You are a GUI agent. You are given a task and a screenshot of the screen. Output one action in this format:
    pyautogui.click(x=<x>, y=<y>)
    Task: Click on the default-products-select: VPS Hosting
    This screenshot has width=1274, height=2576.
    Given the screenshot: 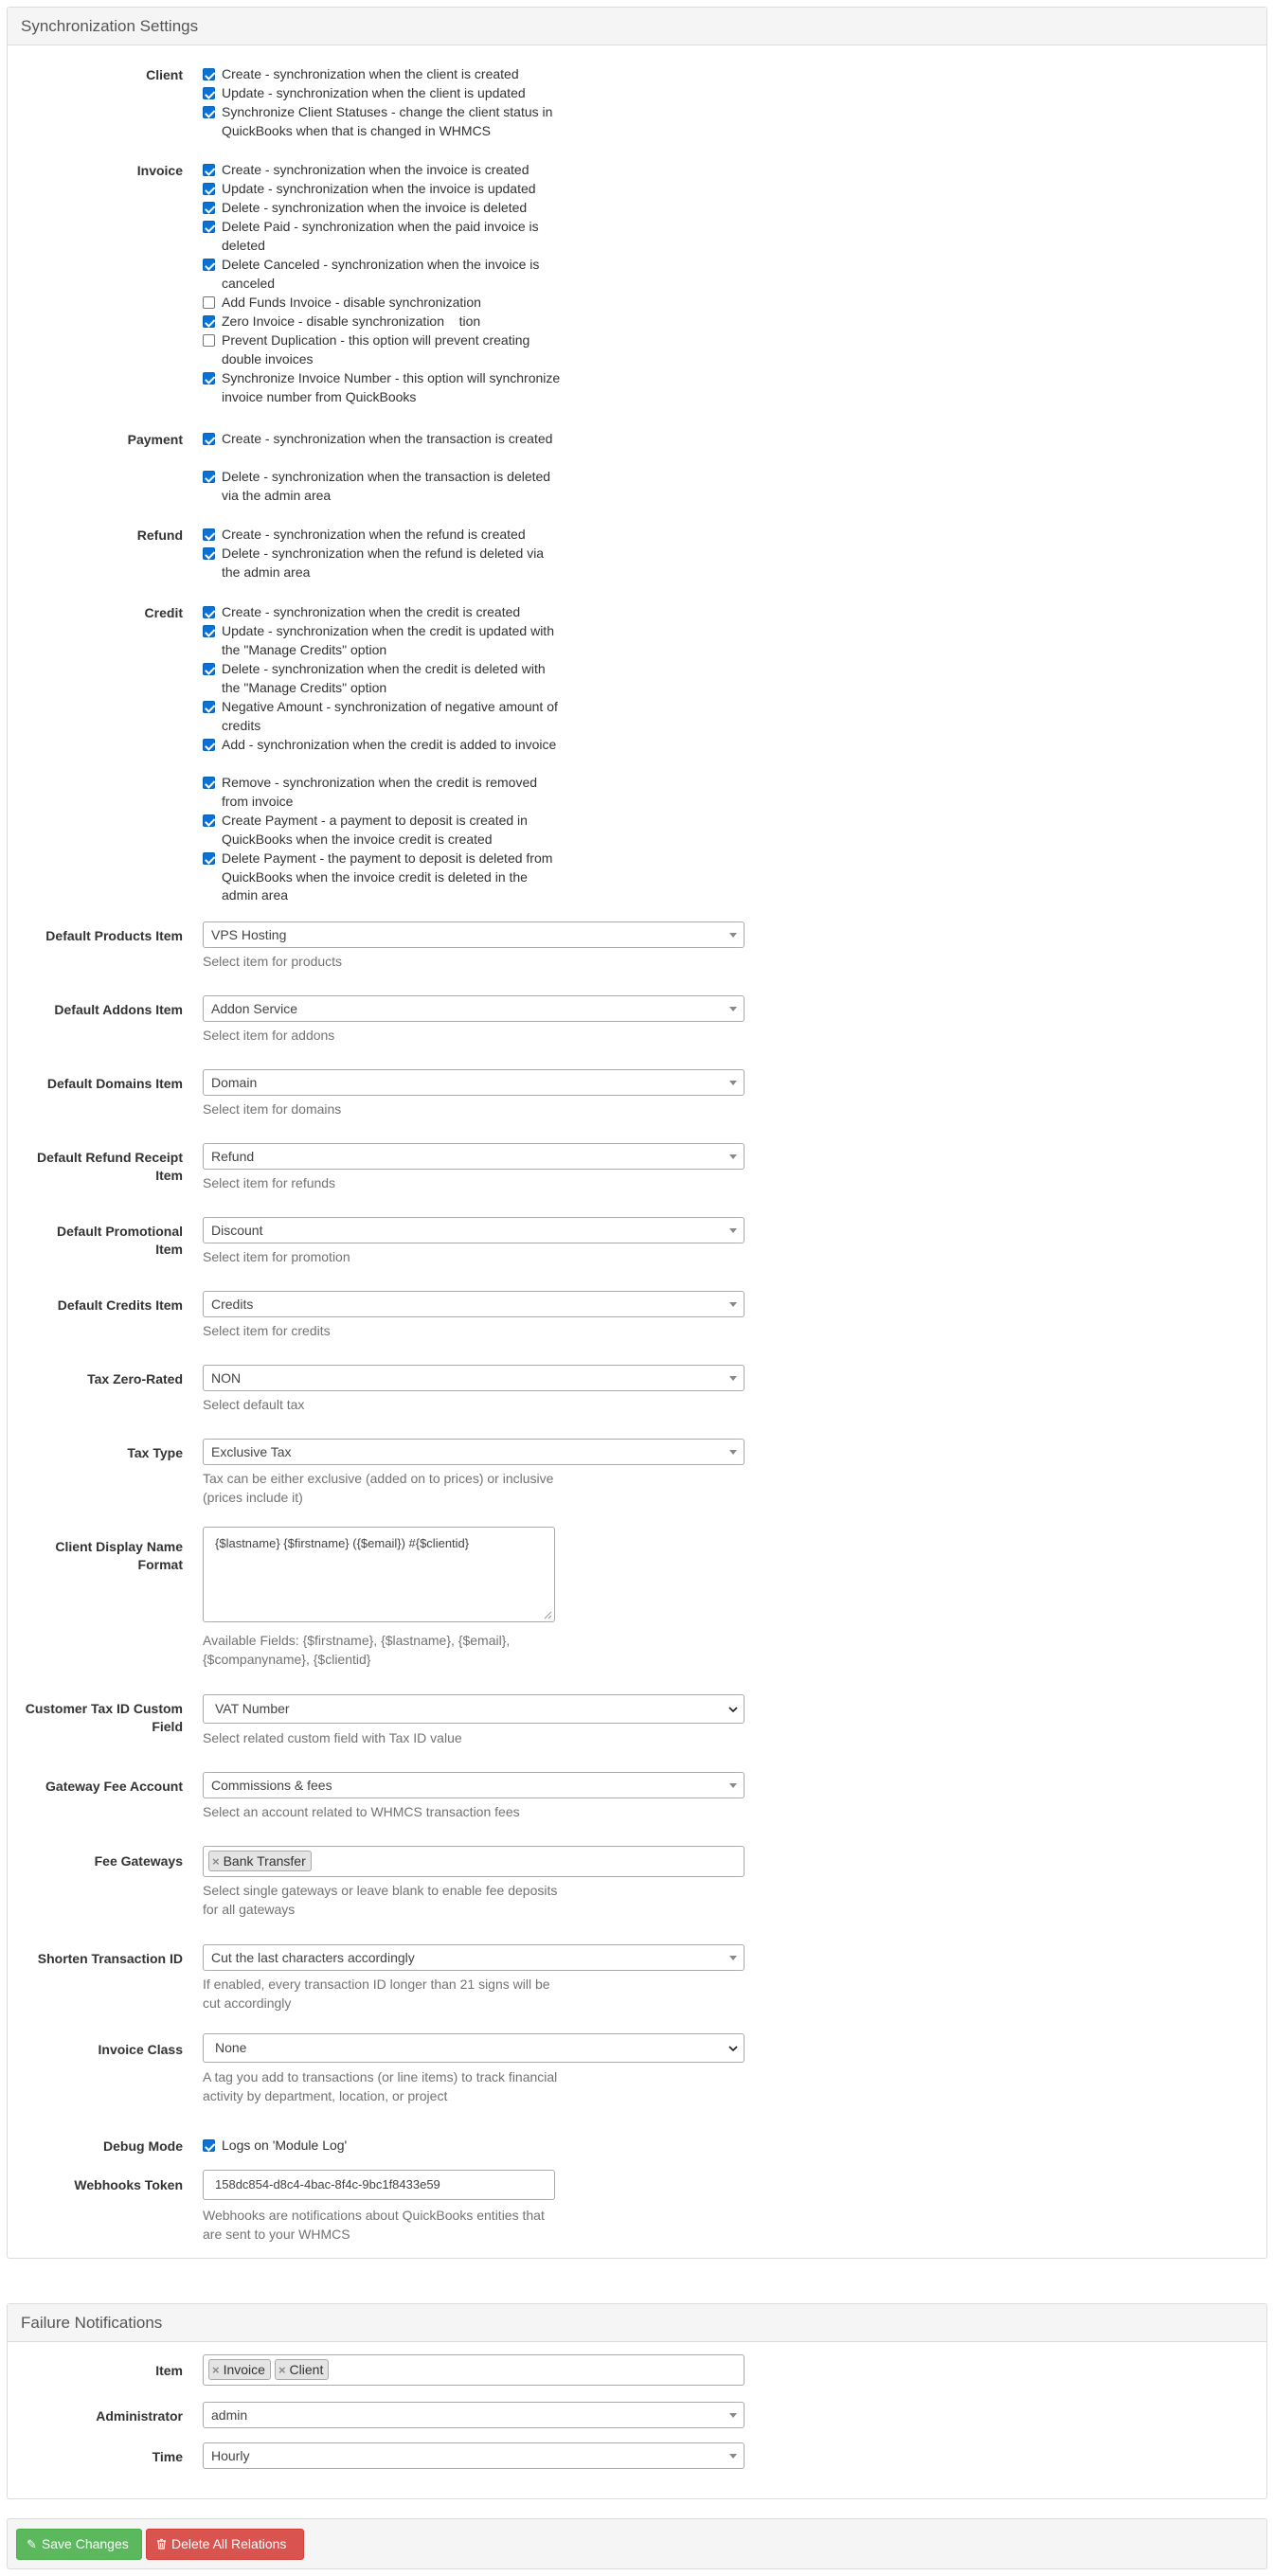 What is the action you would take?
    pyautogui.click(x=474, y=934)
    